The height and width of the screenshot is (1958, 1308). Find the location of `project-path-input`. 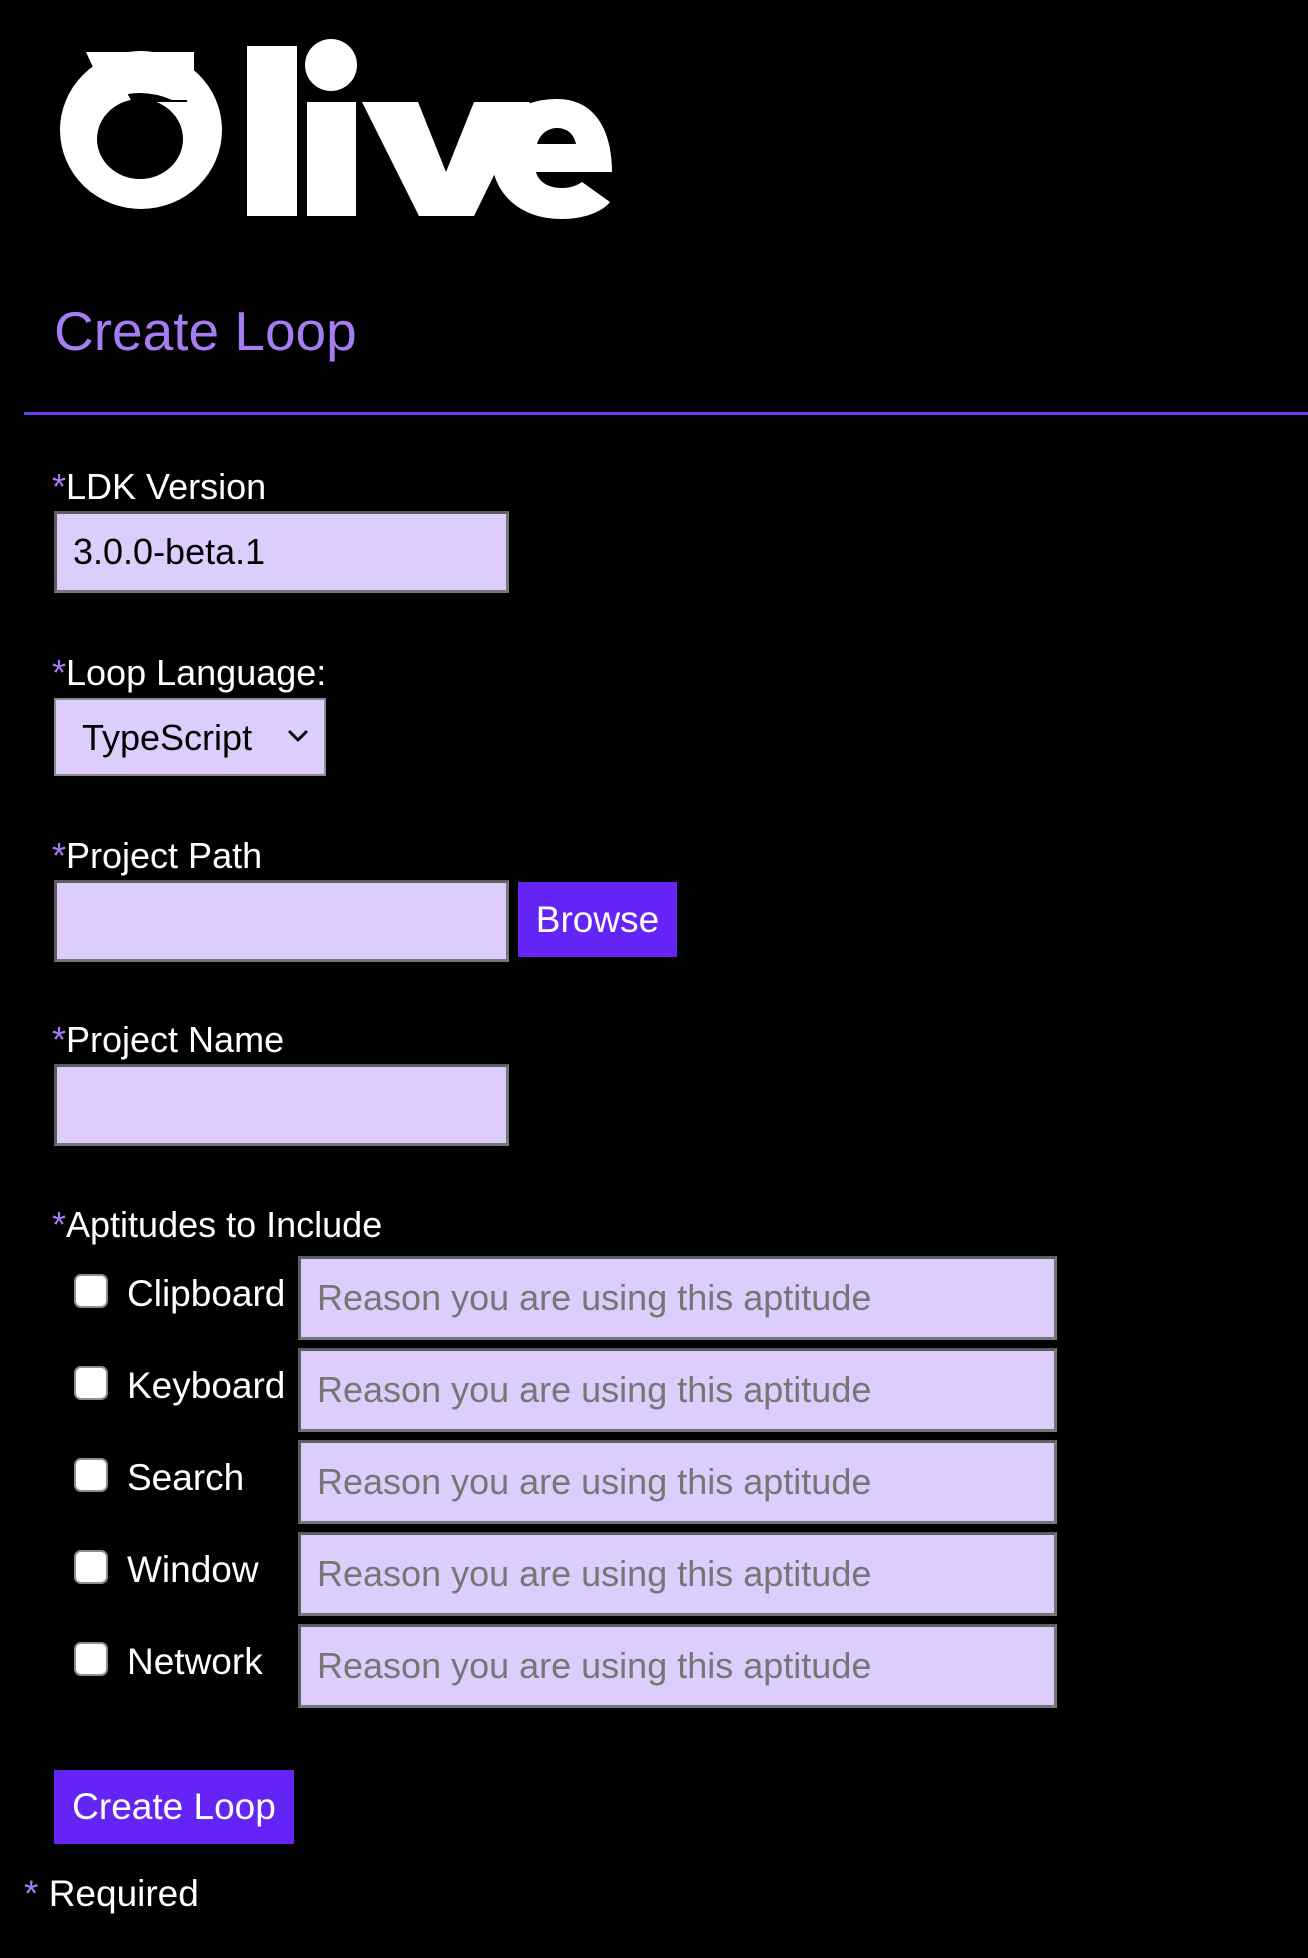

project-path-input is located at coordinates (281, 921).